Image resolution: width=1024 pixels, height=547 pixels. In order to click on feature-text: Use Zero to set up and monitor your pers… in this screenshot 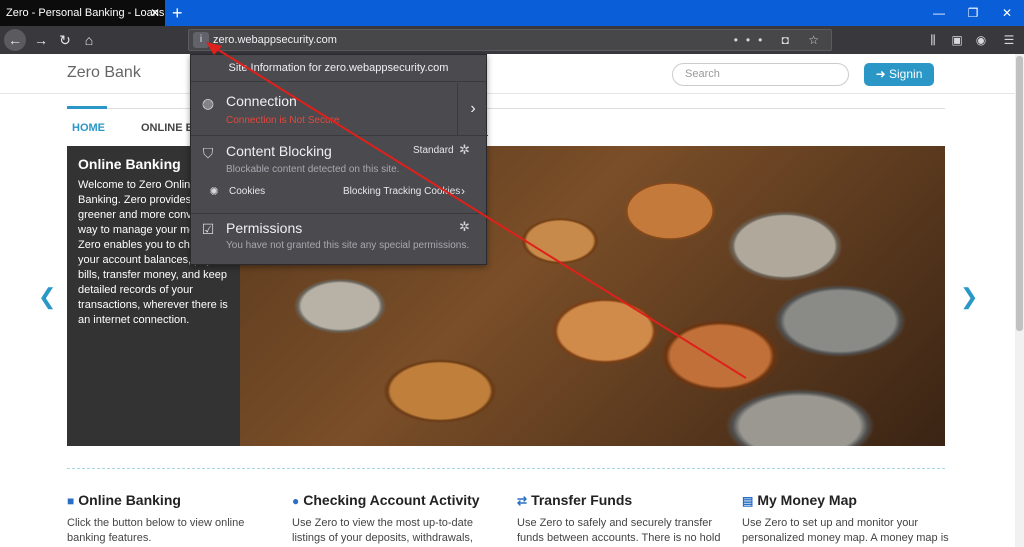, I will do `click(845, 530)`.